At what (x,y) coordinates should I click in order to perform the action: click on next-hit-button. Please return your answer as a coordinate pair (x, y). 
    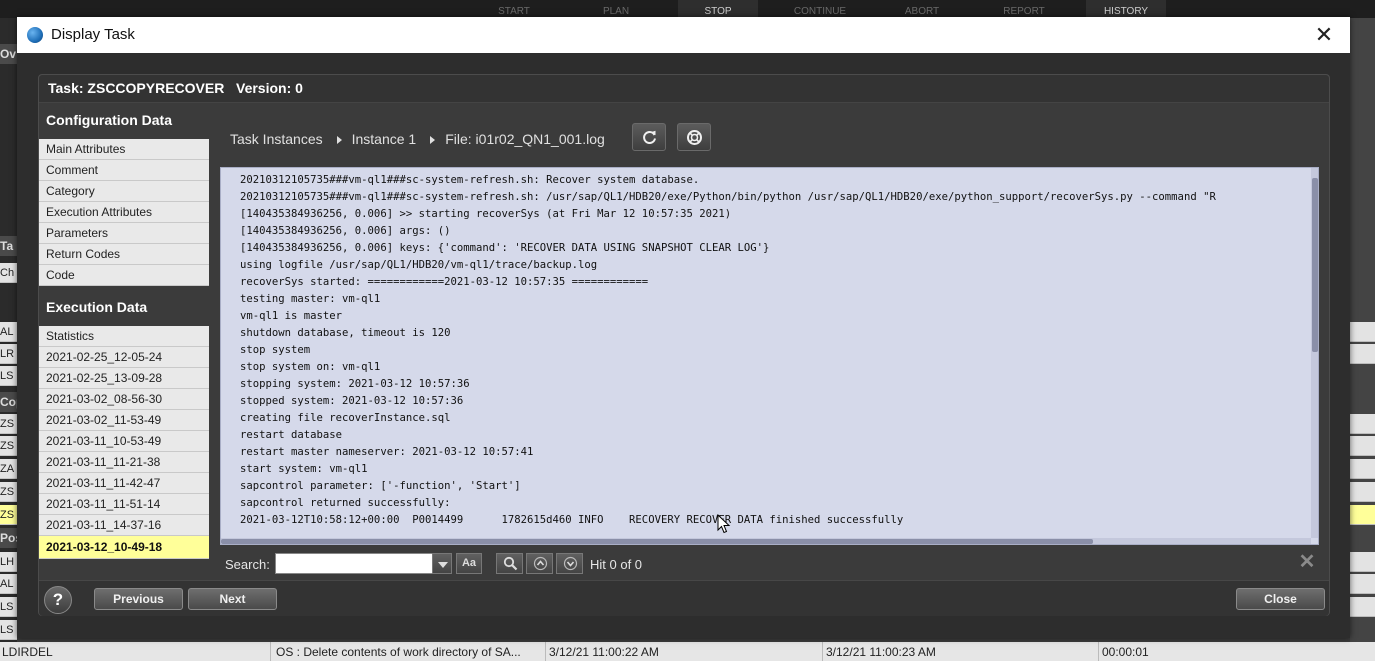
    Looking at the image, I should click on (569, 563).